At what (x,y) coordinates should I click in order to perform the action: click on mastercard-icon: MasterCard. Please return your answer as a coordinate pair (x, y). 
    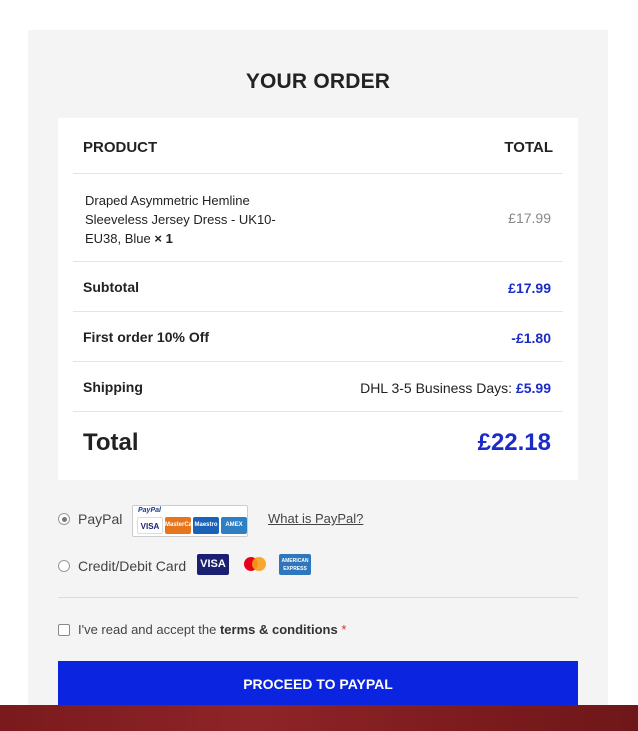
    Looking at the image, I should click on (181, 525).